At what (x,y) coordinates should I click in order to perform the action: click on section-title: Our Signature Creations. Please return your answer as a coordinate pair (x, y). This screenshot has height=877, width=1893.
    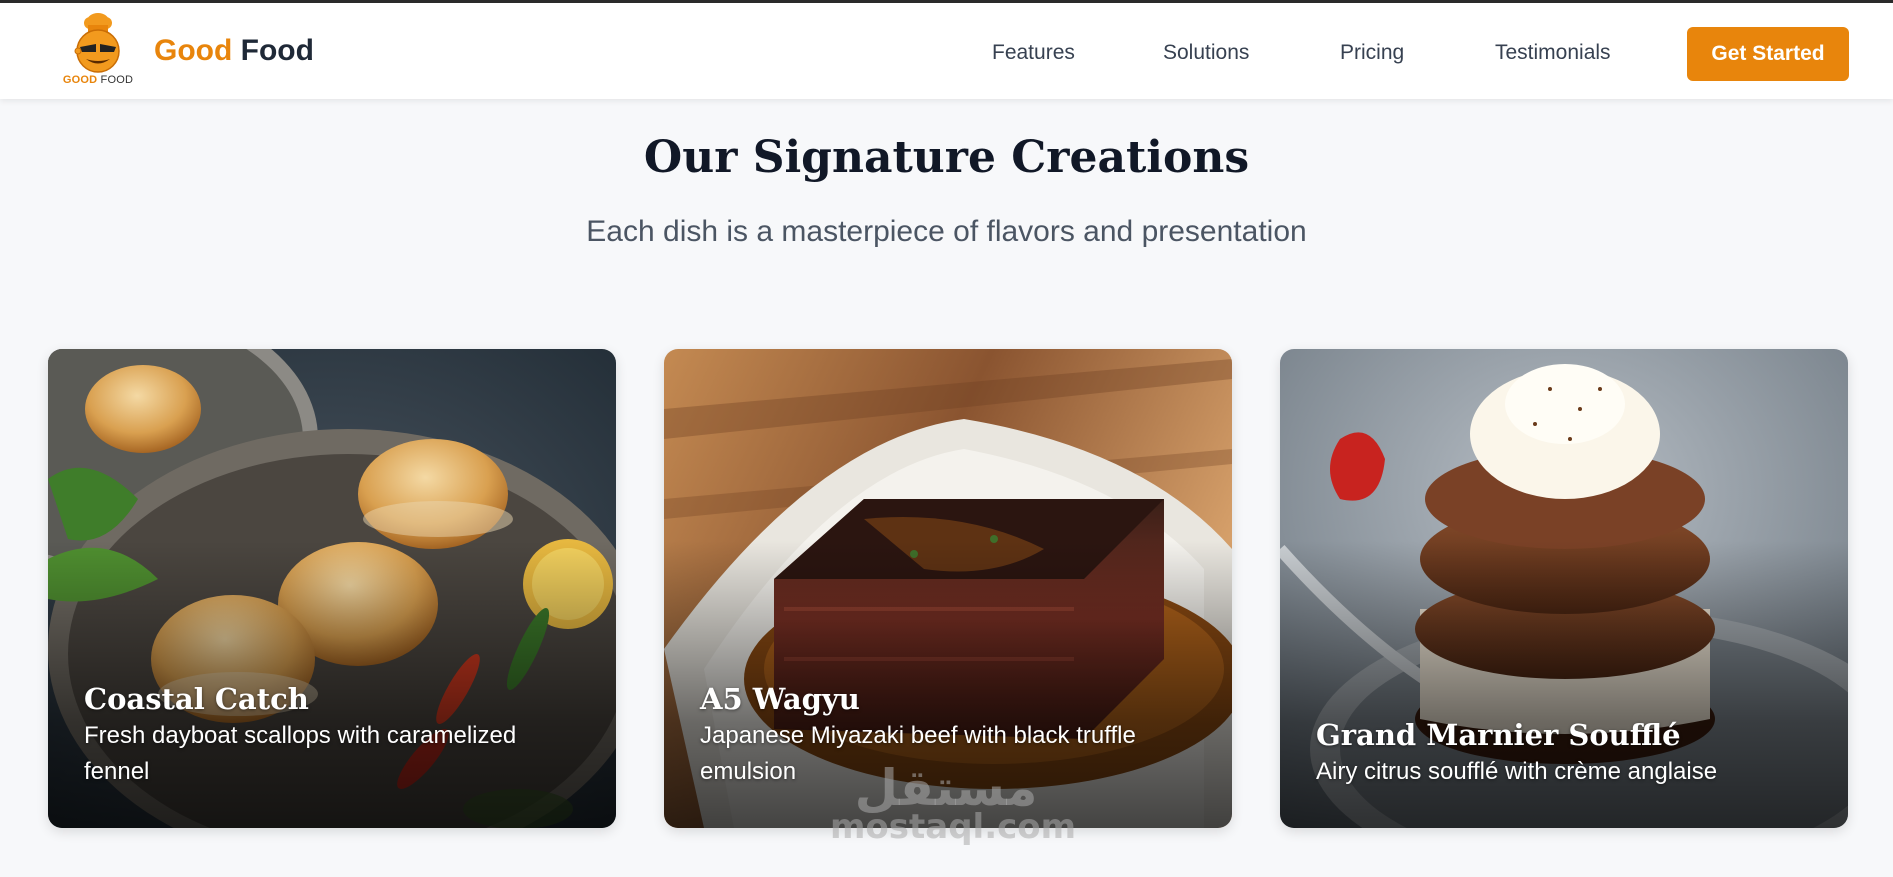
    Looking at the image, I should click on (946, 157).